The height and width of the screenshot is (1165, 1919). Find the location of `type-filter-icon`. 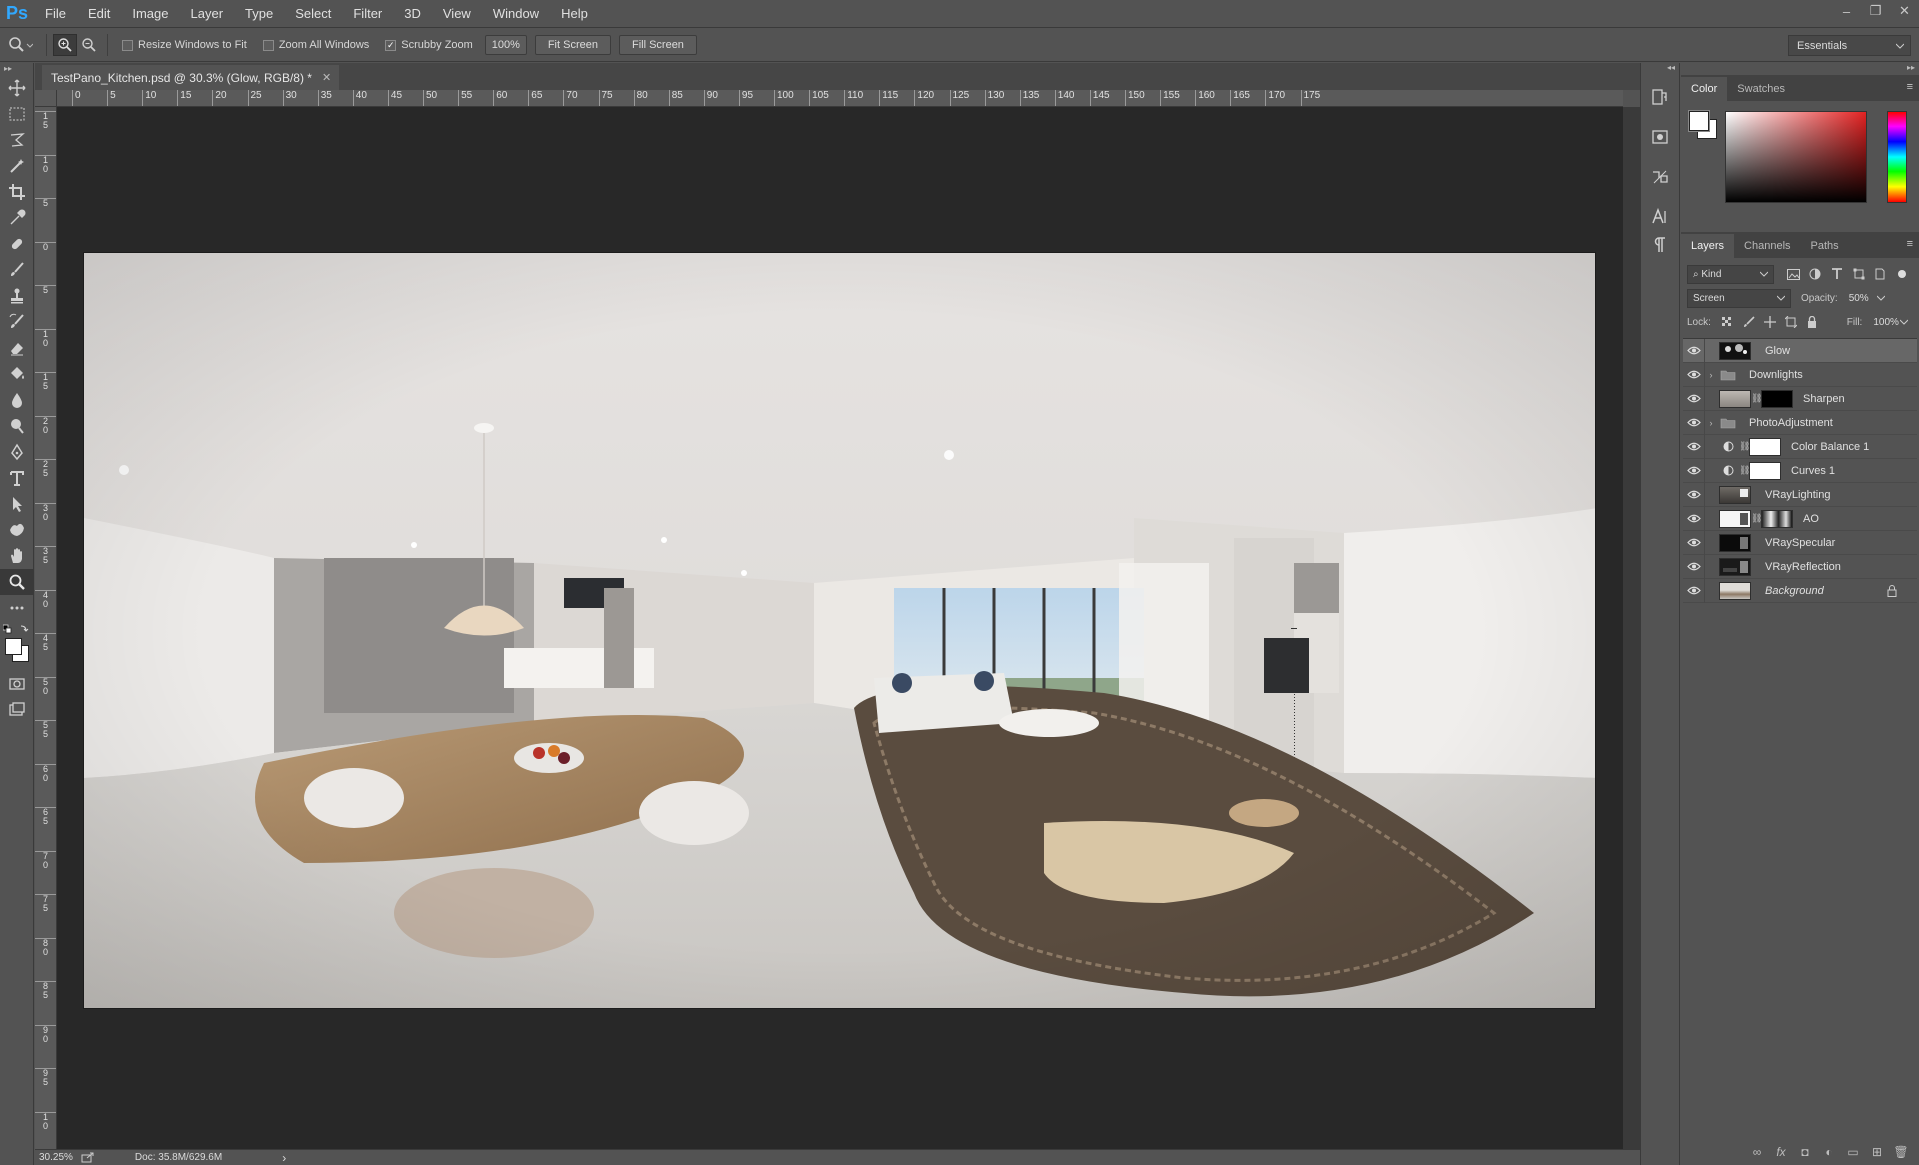

type-filter-icon is located at coordinates (1837, 274).